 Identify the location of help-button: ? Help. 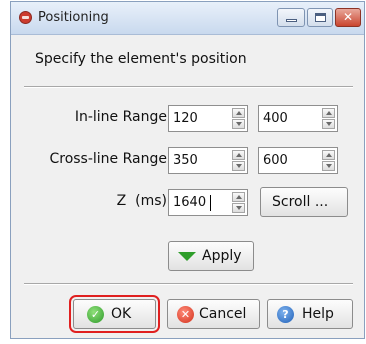
(310, 314).